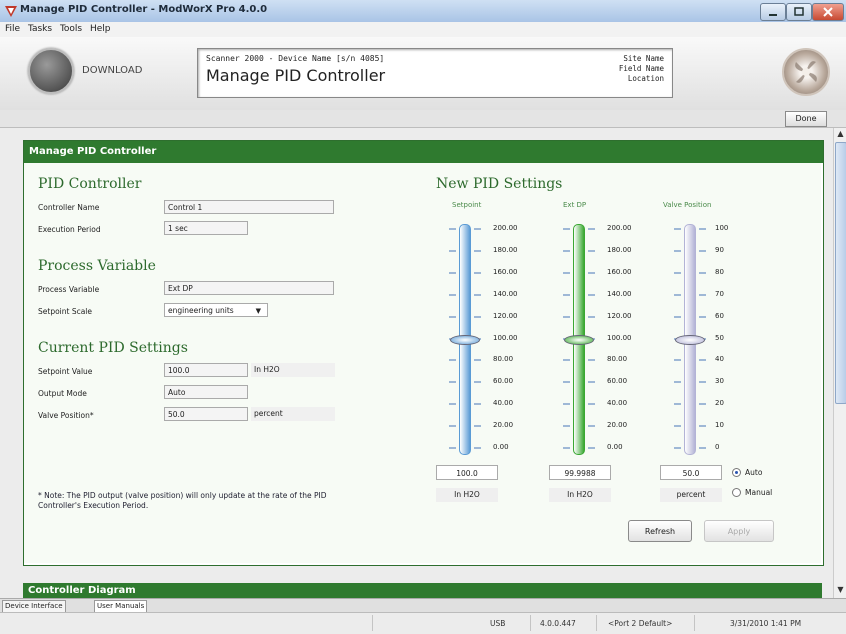  What do you see at coordinates (828, 12) in the screenshot?
I see `close-button` at bounding box center [828, 12].